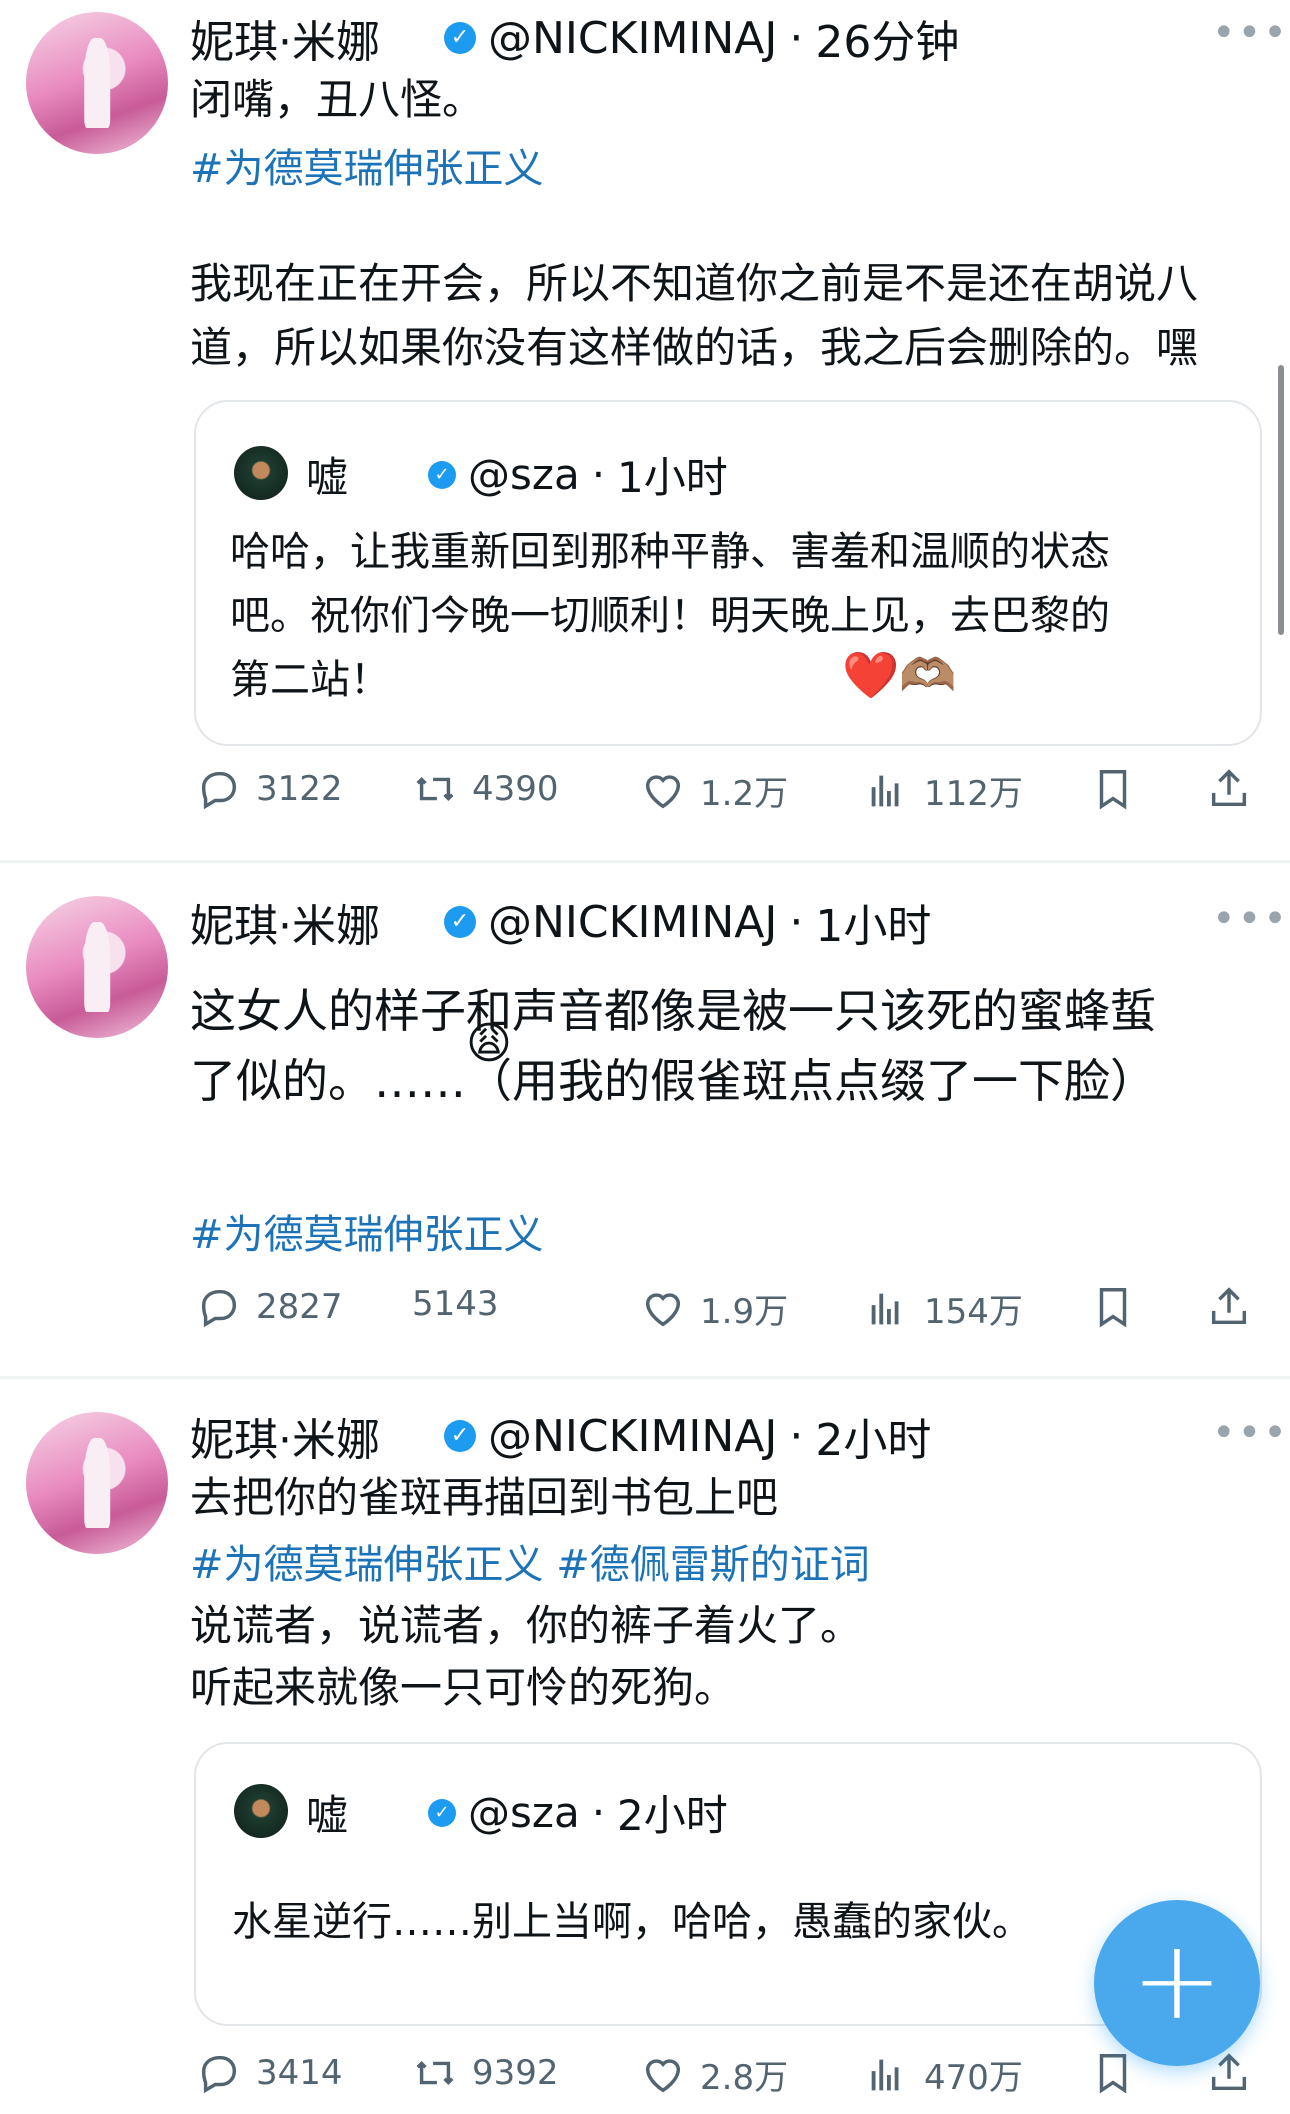 This screenshot has height=2114, width=1290. I want to click on quoted-text-line: 第二站！, so click(310, 680).